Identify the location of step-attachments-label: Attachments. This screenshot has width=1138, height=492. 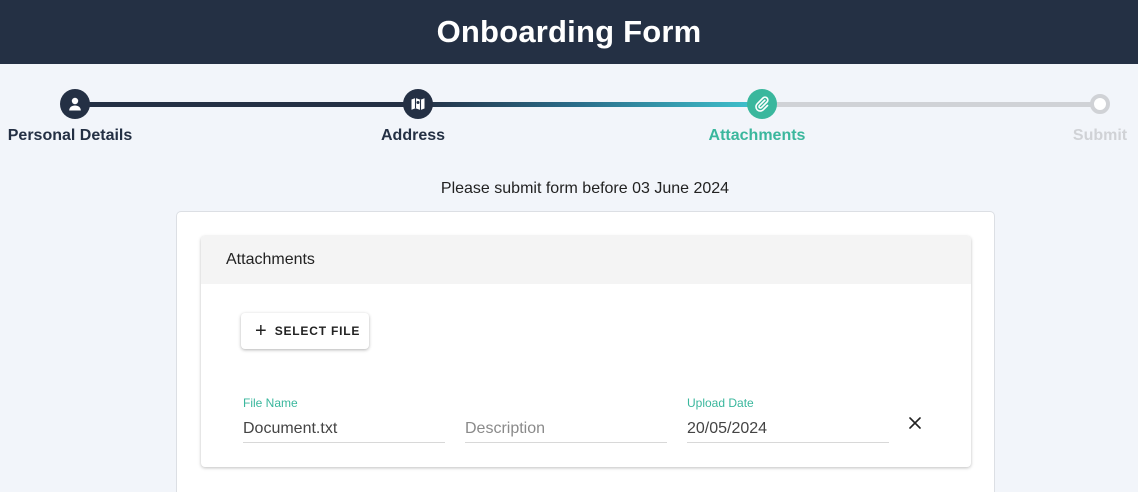
(757, 136).